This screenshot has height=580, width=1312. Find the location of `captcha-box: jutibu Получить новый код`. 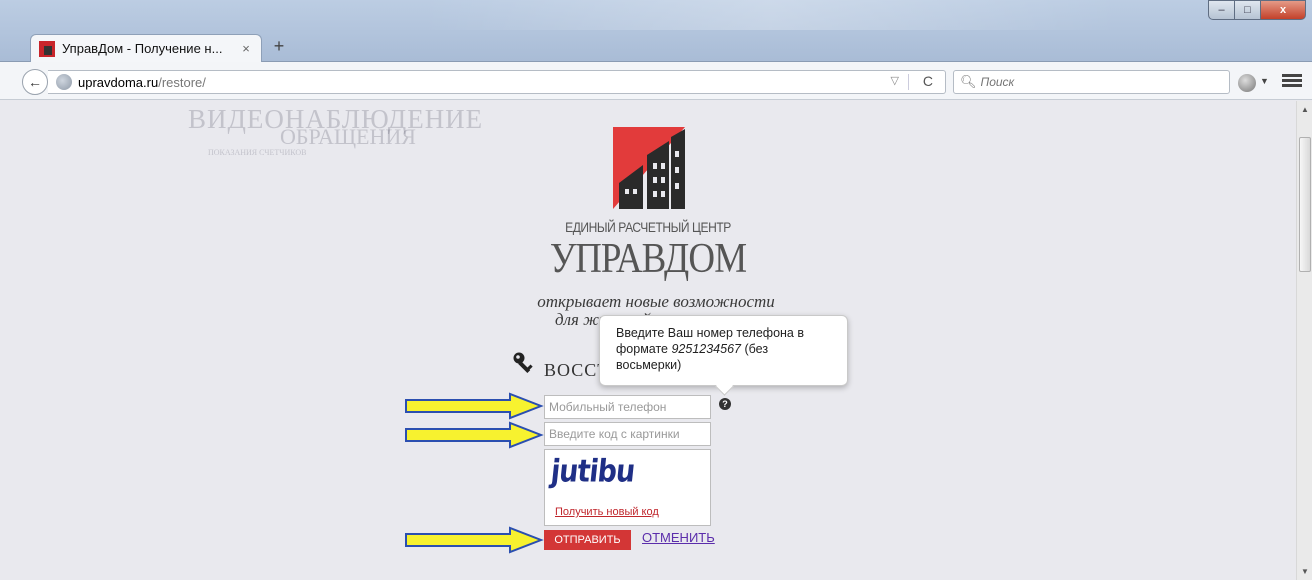

captcha-box: jutibu Получить новый код is located at coordinates (627, 487).